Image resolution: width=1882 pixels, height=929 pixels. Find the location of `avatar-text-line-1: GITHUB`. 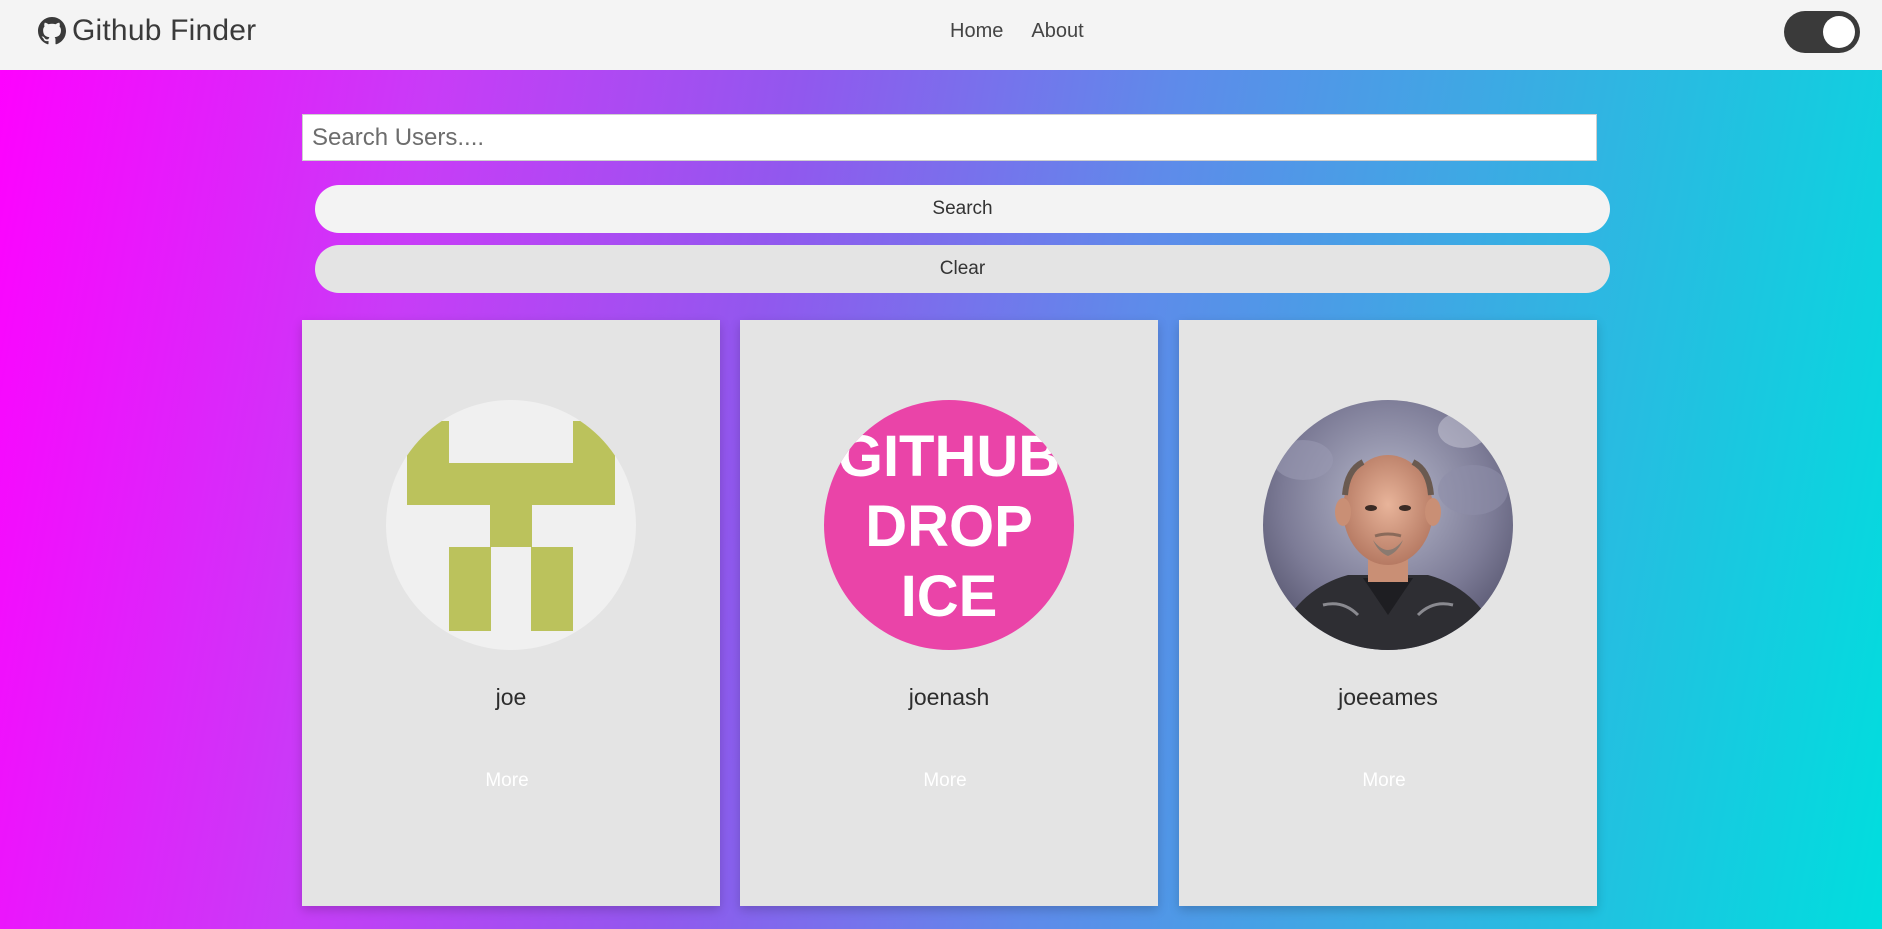

avatar-text-line-1: GITHUB is located at coordinates (949, 456).